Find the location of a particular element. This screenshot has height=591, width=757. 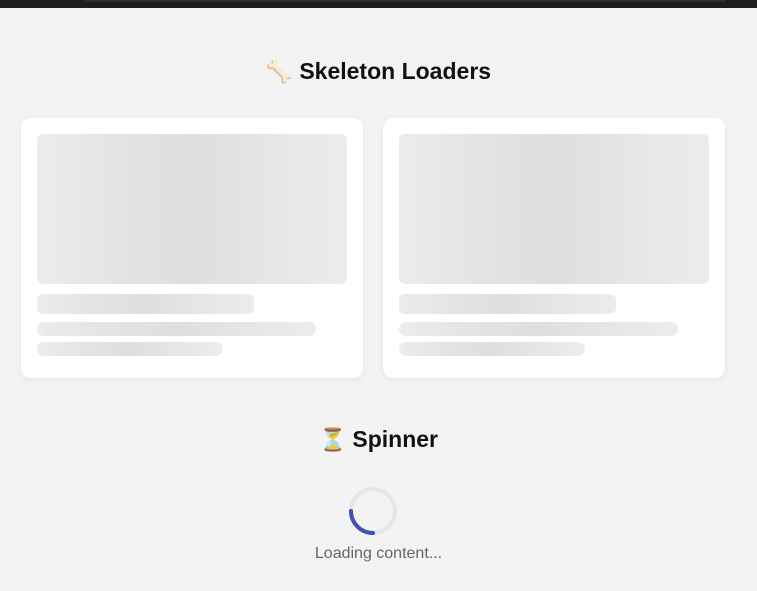

spinner-arc is located at coordinates (362, 522).